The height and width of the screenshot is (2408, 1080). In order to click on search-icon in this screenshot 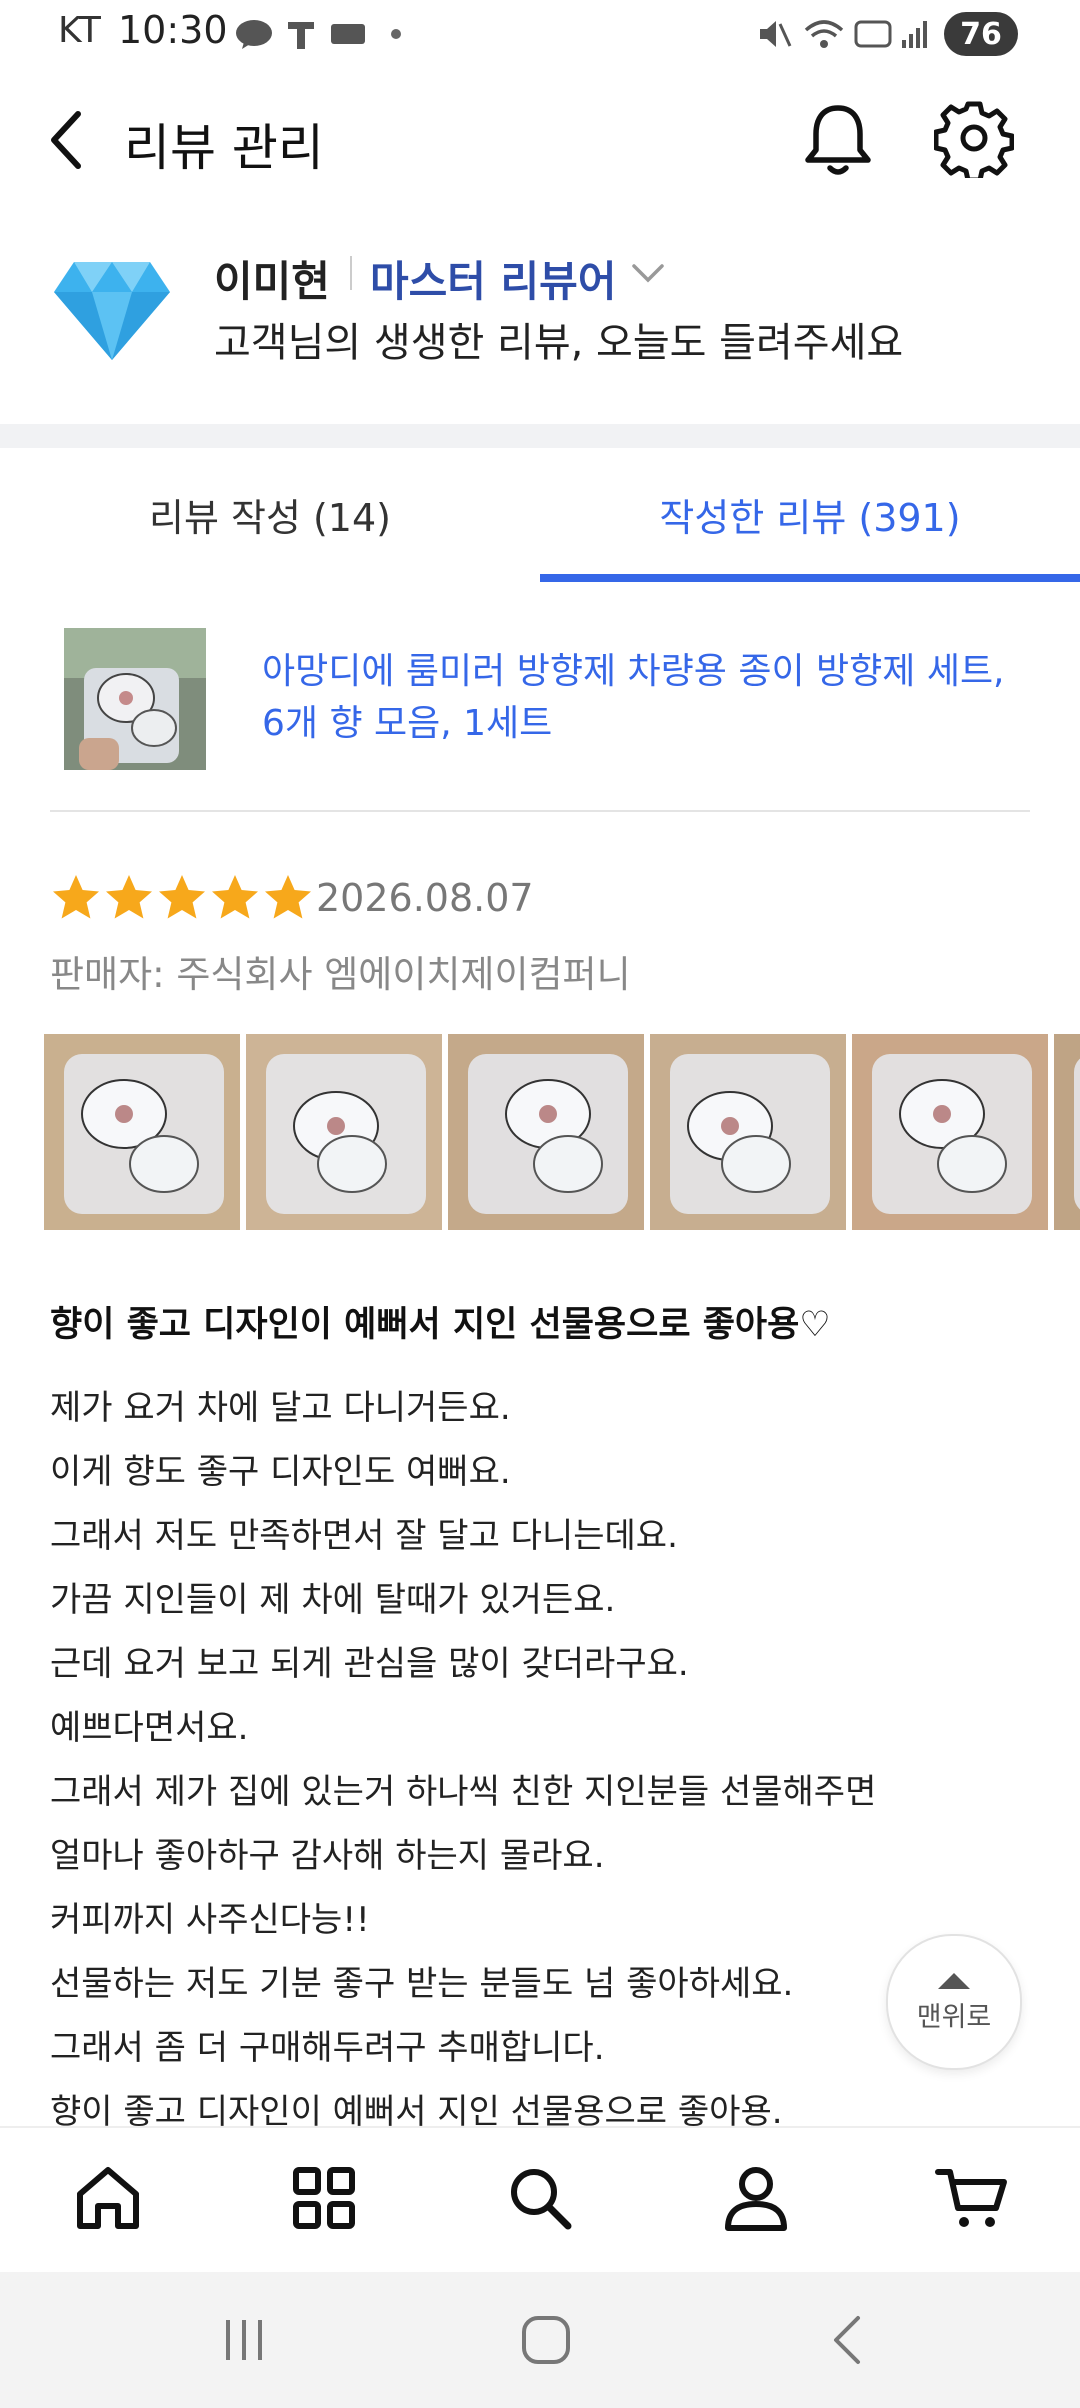, I will do `click(540, 2198)`.